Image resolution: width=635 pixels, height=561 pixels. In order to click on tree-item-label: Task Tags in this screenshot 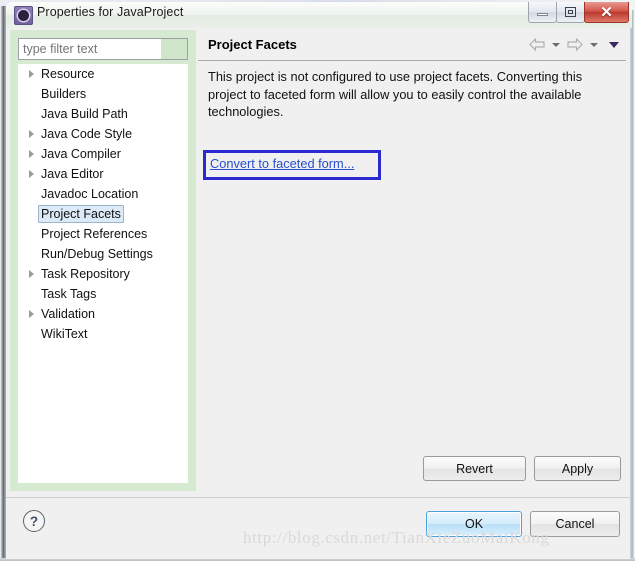, I will do `click(69, 294)`.